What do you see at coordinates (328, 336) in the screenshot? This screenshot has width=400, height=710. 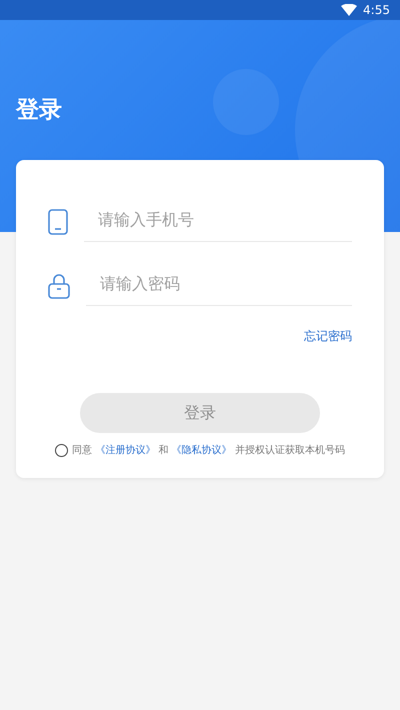 I see `forgot-password-link: 忘记密码` at bounding box center [328, 336].